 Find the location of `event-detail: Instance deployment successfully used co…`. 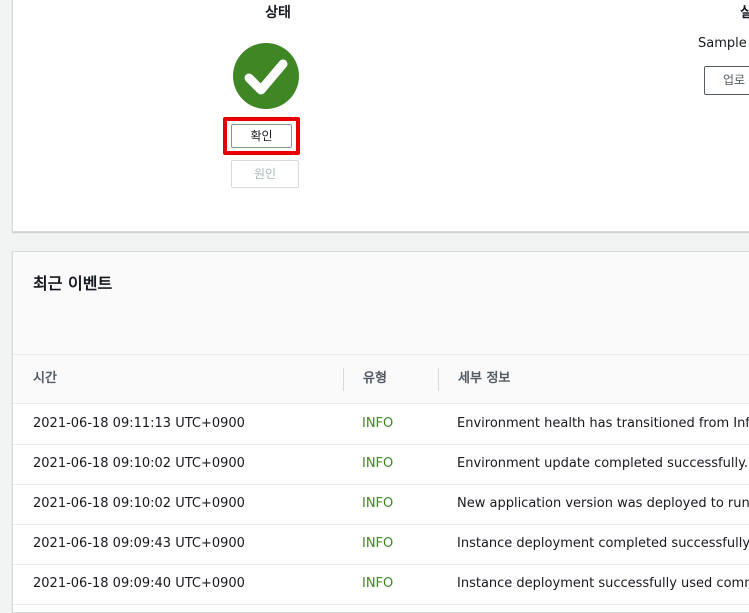

event-detail: Instance deployment successfully used co… is located at coordinates (603, 583).